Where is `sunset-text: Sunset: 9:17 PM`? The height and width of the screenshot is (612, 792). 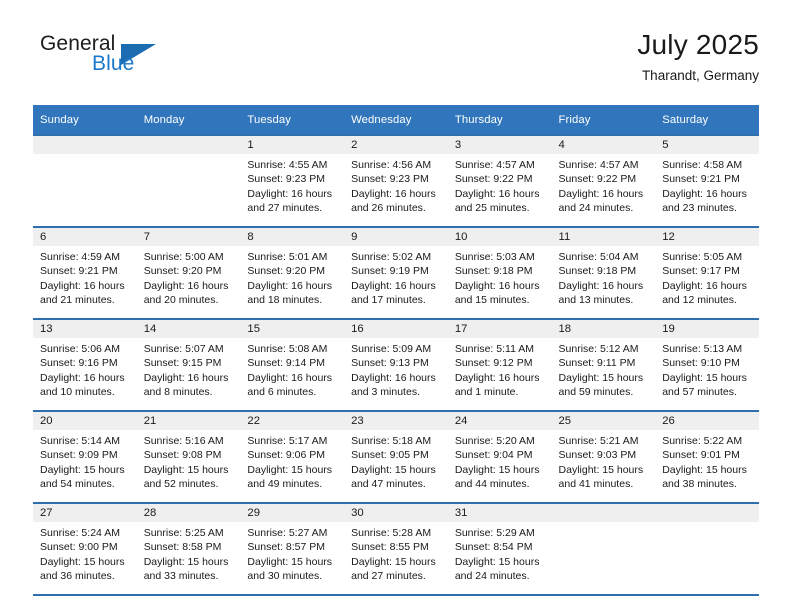
sunset-text: Sunset: 9:17 PM is located at coordinates (701, 271).